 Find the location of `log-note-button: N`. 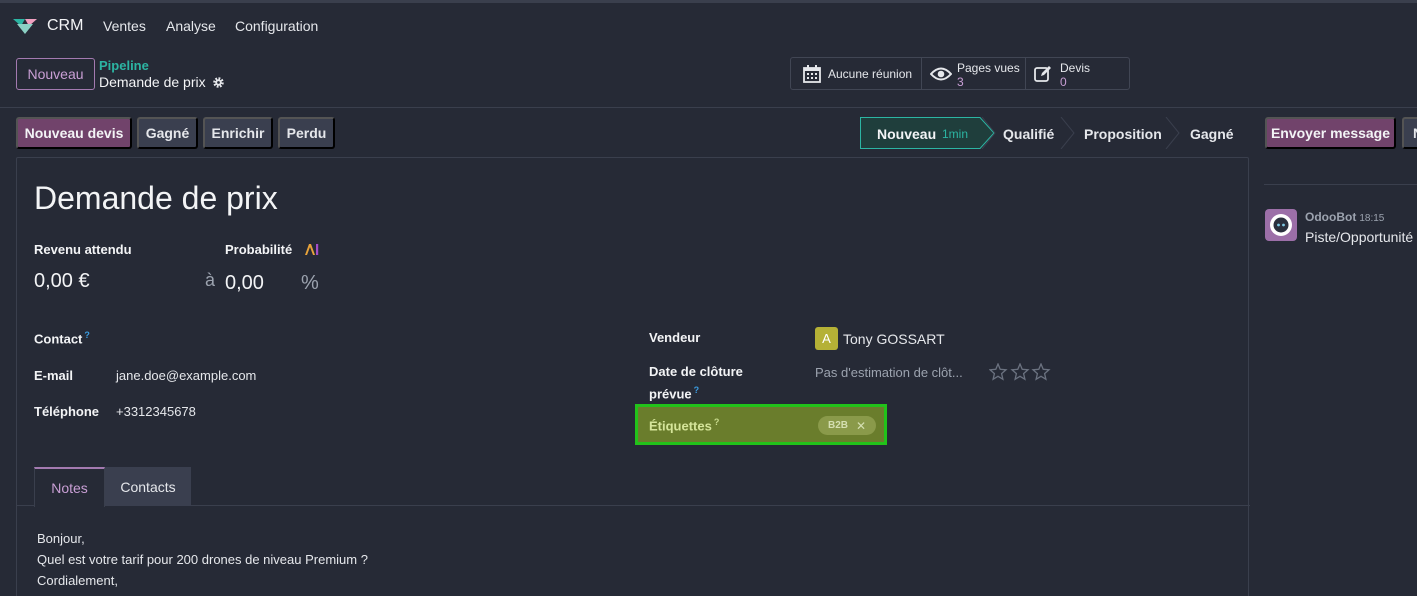

log-note-button: N is located at coordinates (1409, 133).